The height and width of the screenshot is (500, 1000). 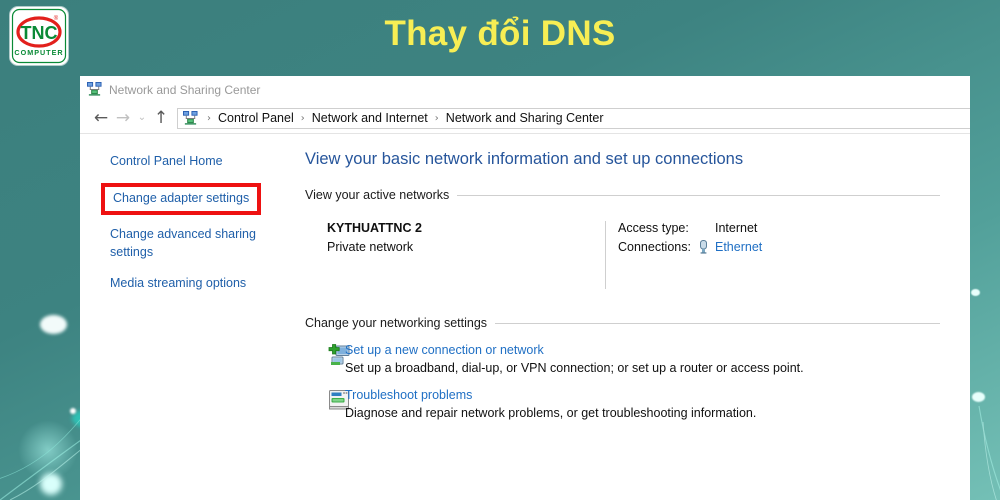 I want to click on forward-arrow-icon: →, so click(x=123, y=118).